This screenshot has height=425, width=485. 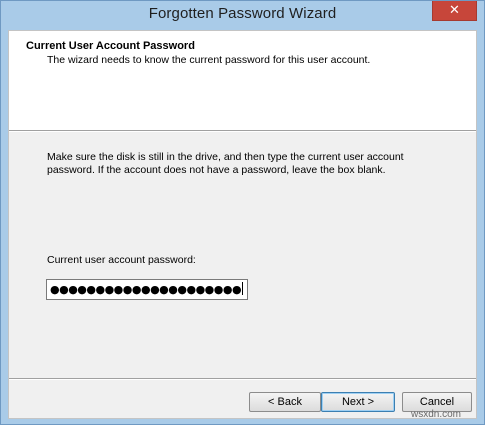 I want to click on header-divider, so click(x=242, y=131).